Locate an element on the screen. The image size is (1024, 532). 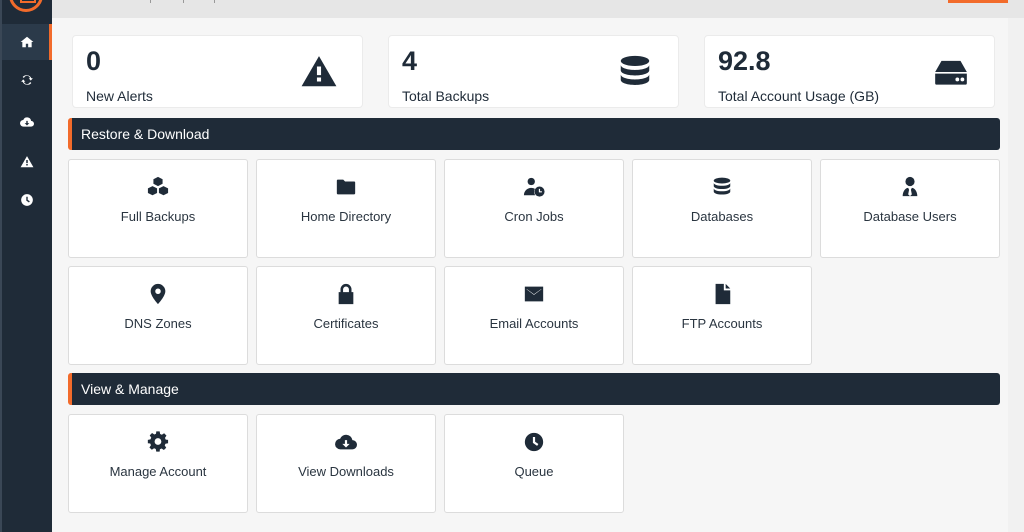
tile-database-users: Database Users is located at coordinates (910, 208).